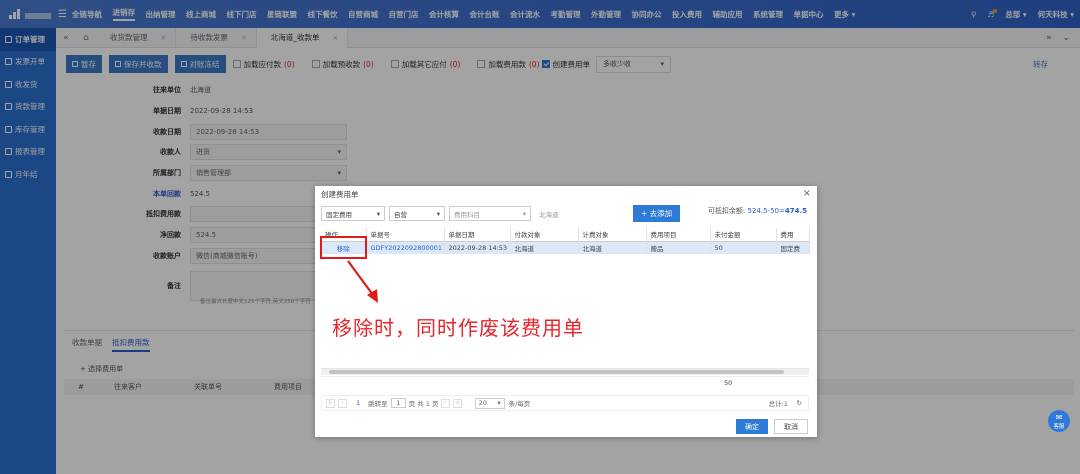  I want to click on page-word: 页, so click(412, 404).